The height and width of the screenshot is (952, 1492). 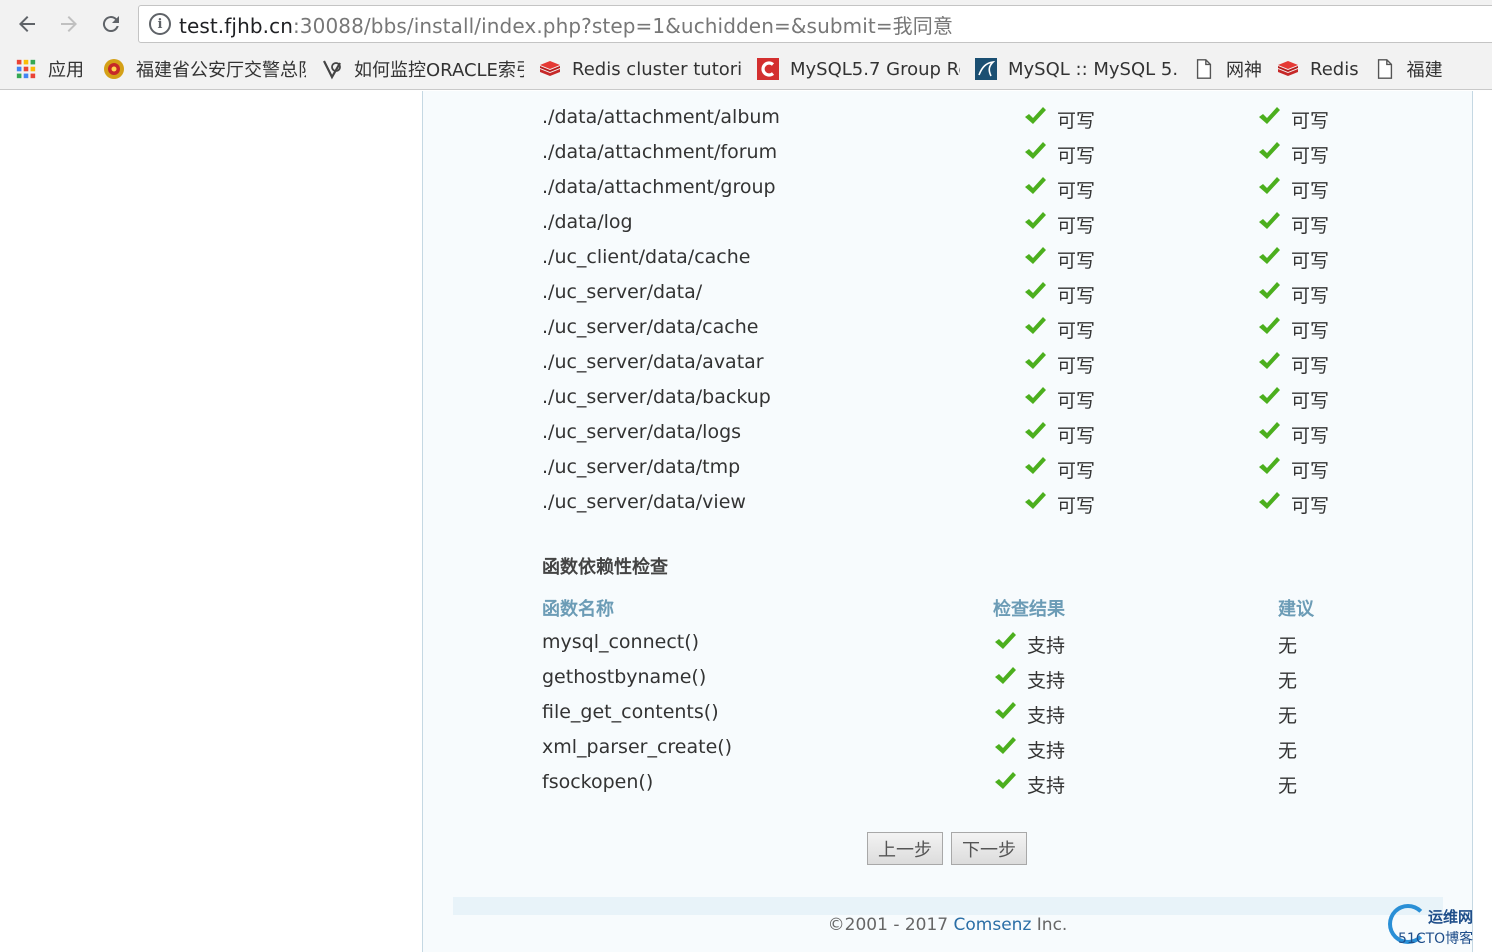 What do you see at coordinates (49, 69) in the screenshot?
I see `bookmark-apps: 应用` at bounding box center [49, 69].